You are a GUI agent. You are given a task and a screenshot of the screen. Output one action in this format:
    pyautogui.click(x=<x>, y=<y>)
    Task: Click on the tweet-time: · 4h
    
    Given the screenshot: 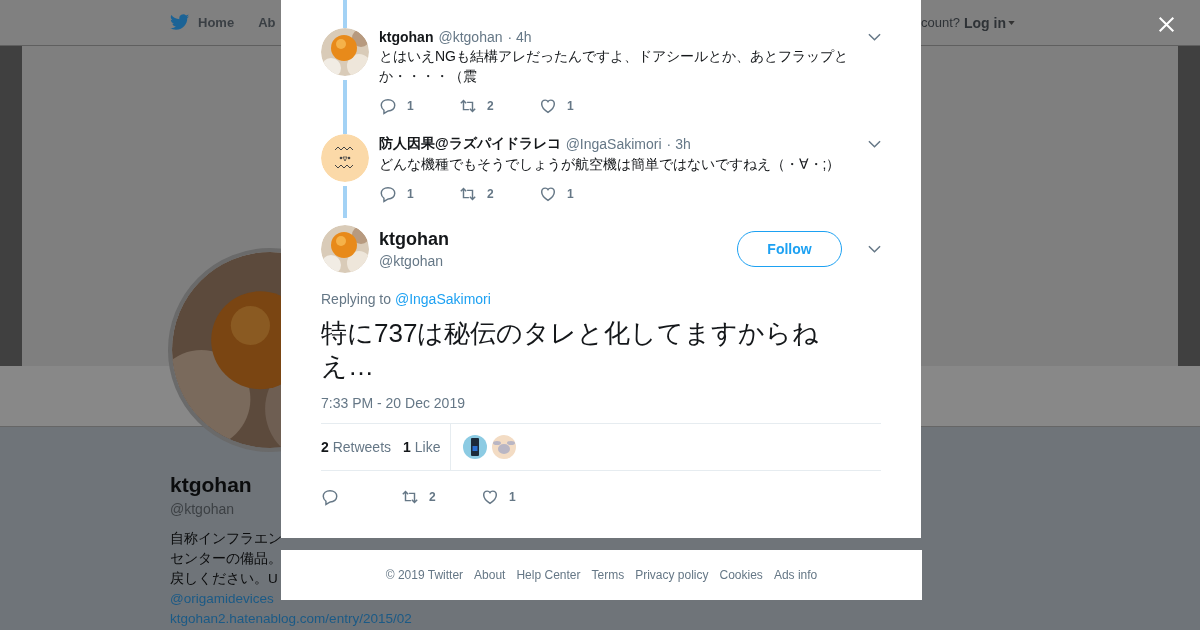 What is the action you would take?
    pyautogui.click(x=519, y=37)
    